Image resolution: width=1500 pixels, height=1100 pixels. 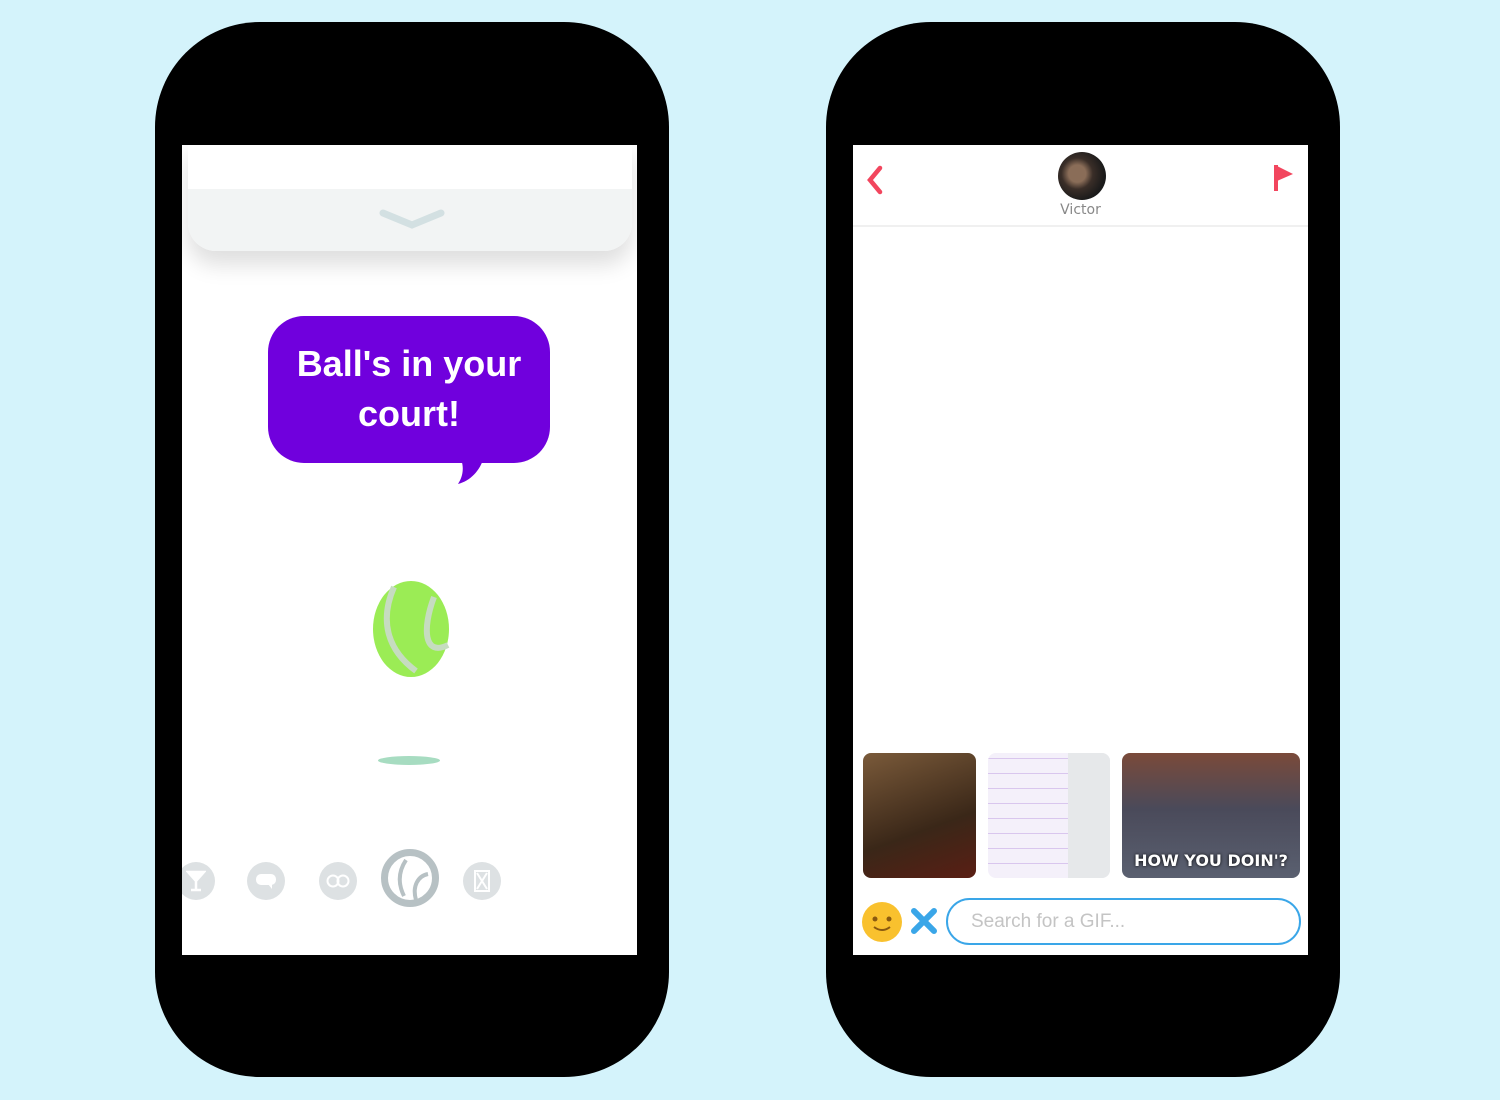 What do you see at coordinates (198, 881) in the screenshot?
I see `cocktail-icon` at bounding box center [198, 881].